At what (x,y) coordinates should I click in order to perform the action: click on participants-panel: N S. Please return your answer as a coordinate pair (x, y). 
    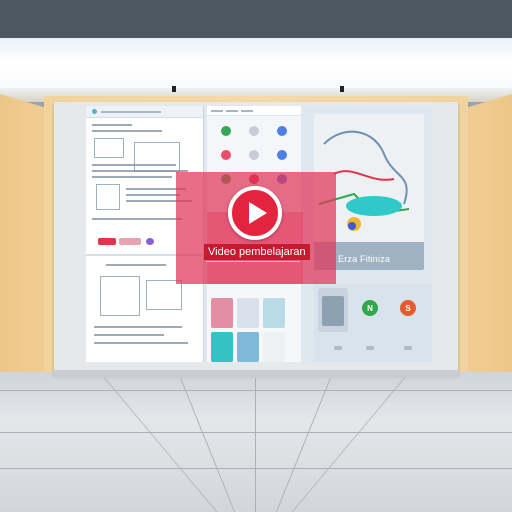
    Looking at the image, I should click on (373, 323).